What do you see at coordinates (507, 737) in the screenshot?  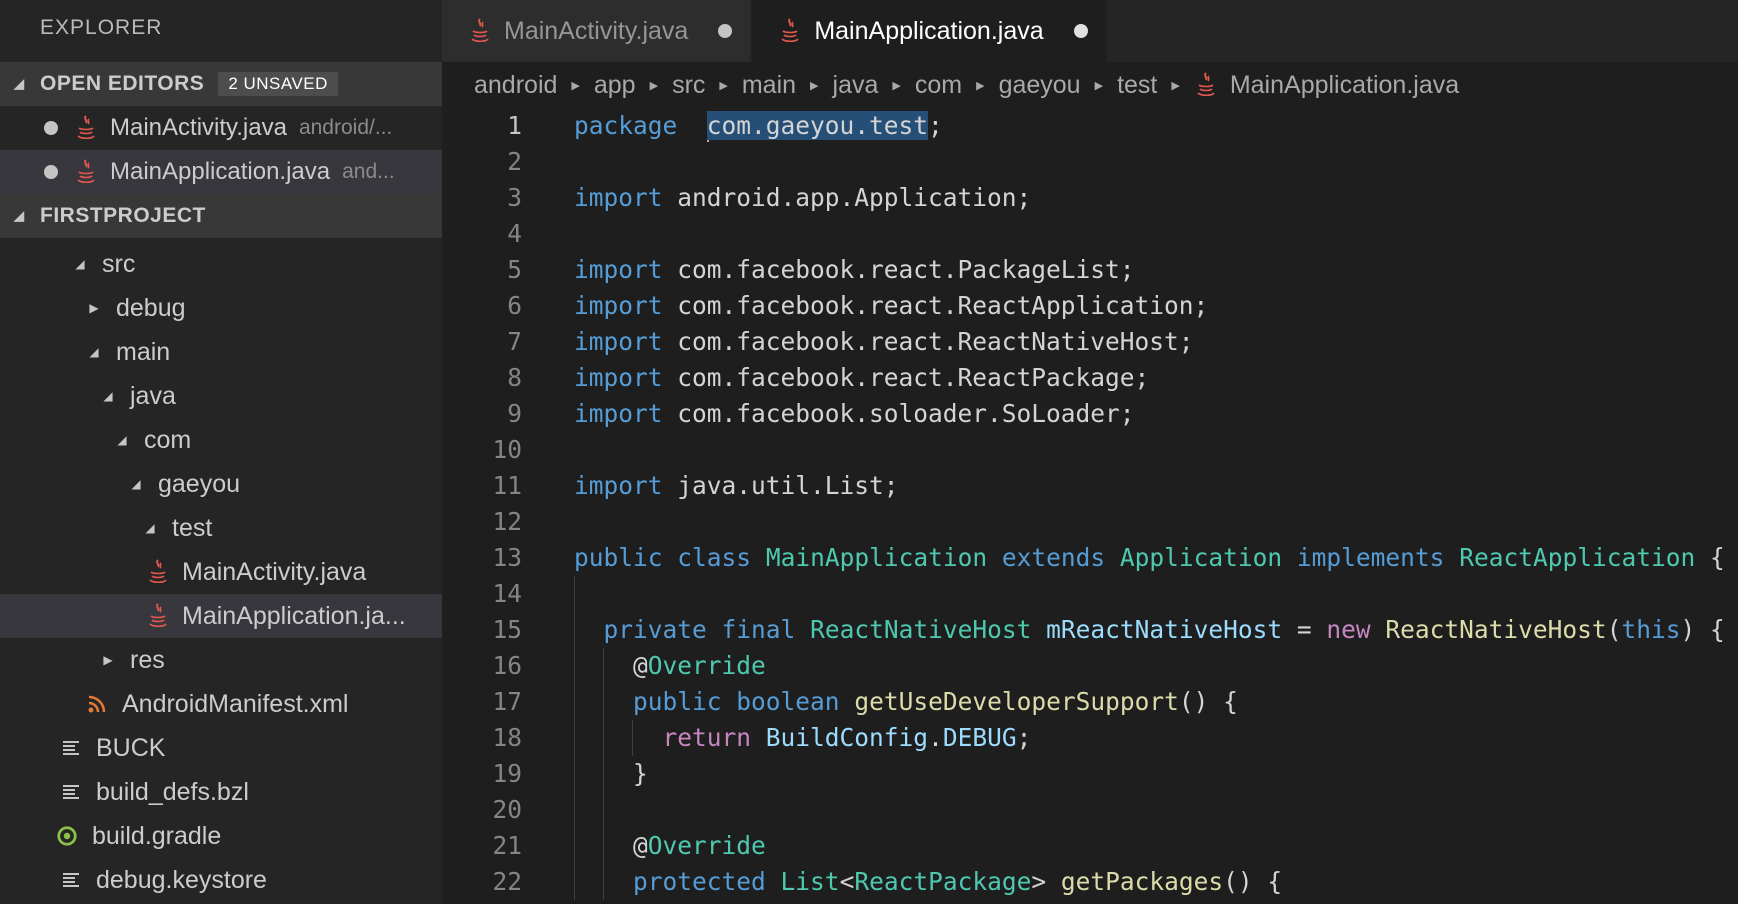 I see `line-number: 18` at bounding box center [507, 737].